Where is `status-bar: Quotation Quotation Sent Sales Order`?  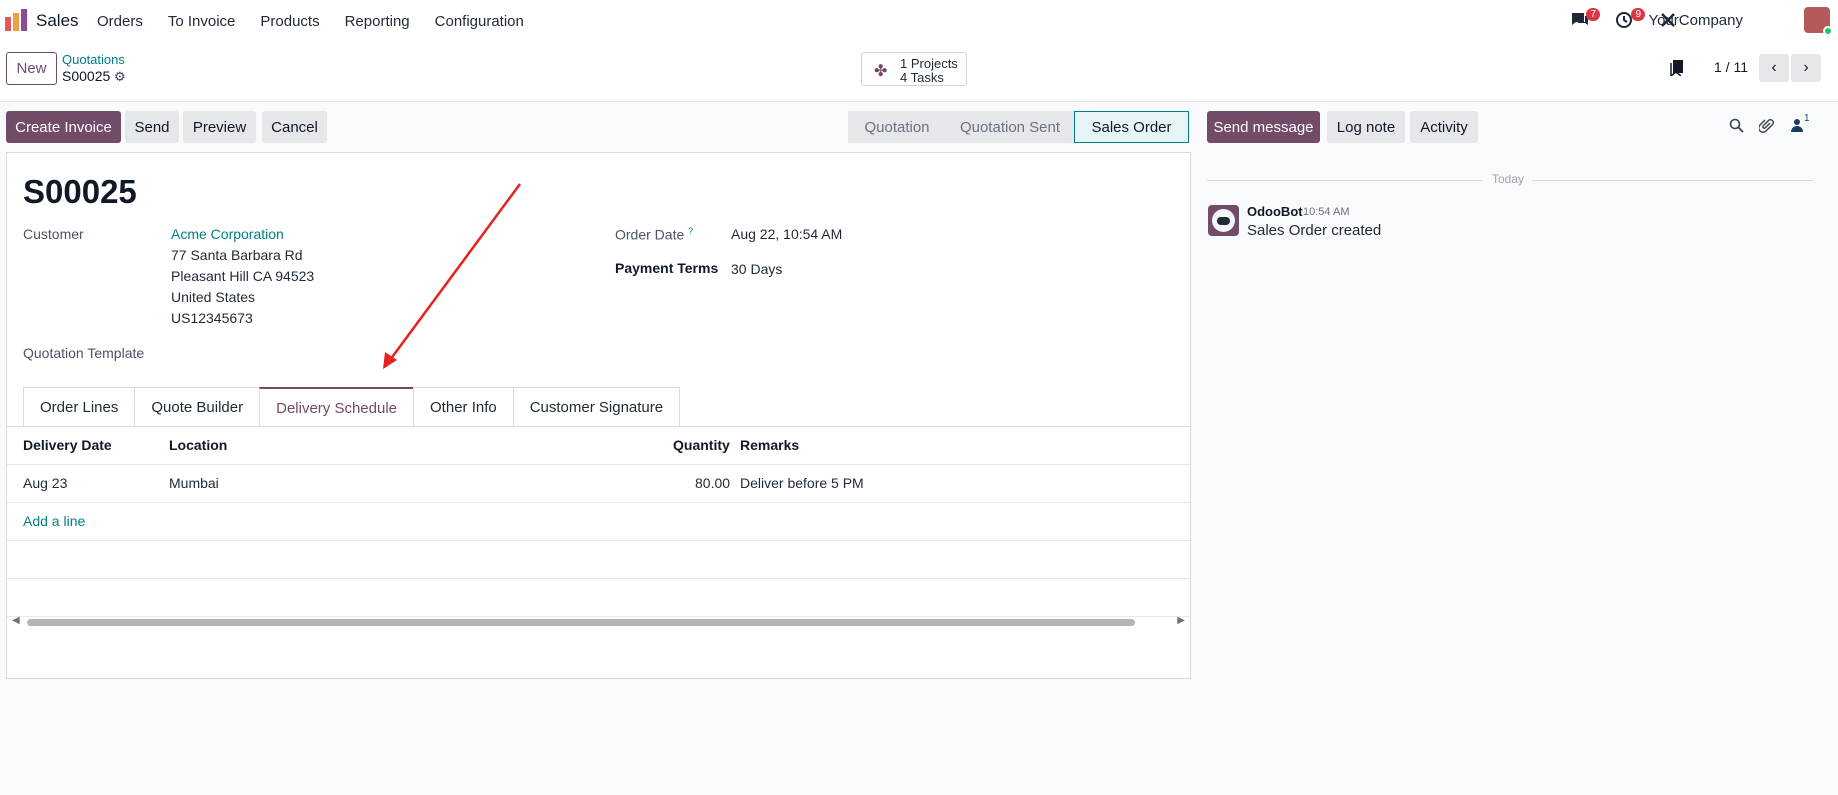
status-bar: Quotation Quotation Sent Sales Order is located at coordinates (1018, 127).